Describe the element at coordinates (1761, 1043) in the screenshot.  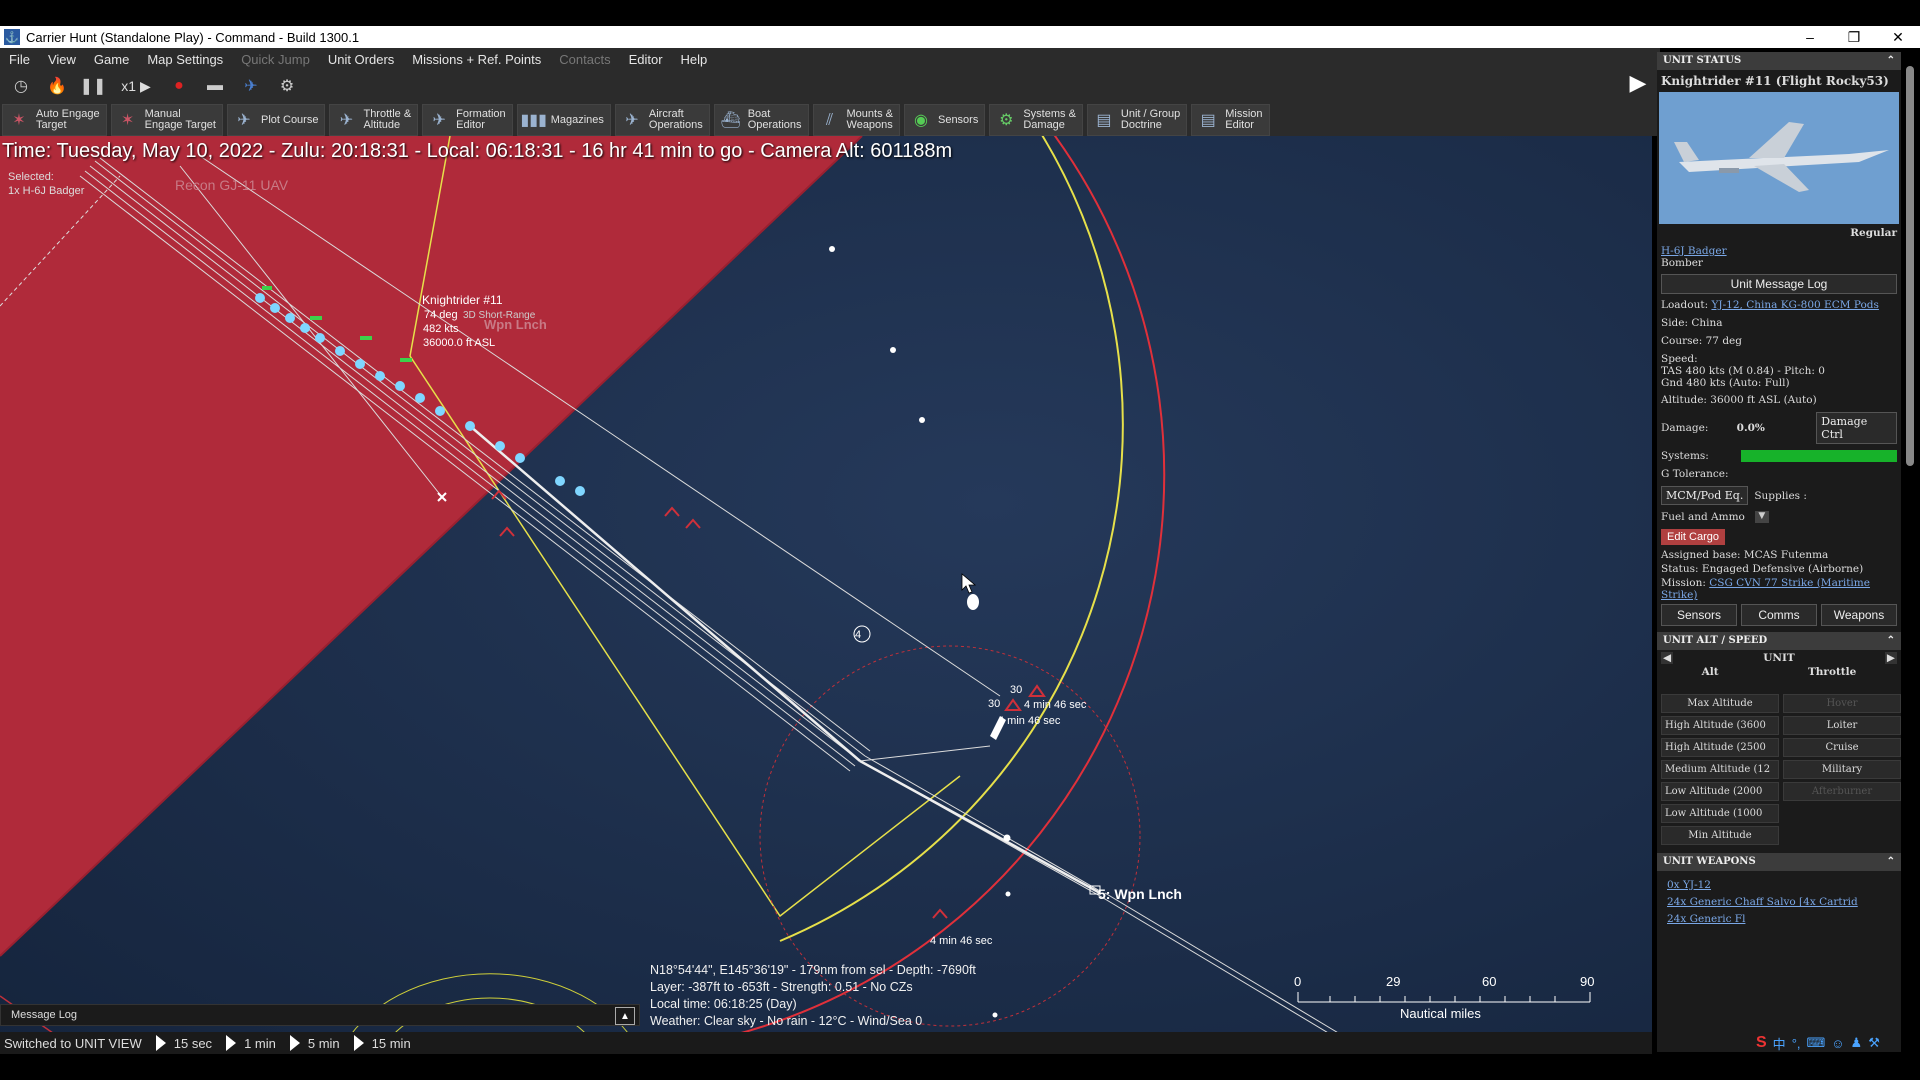
I see `ime-logo-icon: S` at that location.